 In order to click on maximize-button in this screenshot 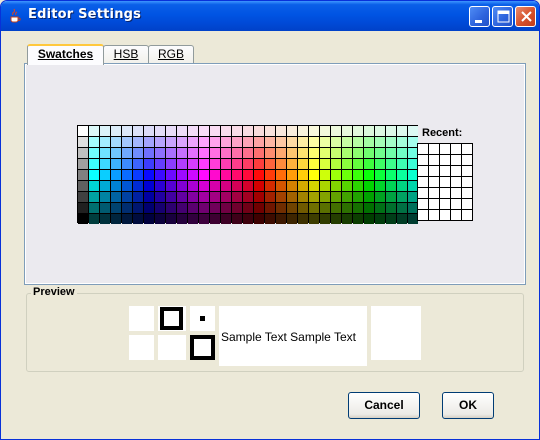, I will do `click(502, 16)`.